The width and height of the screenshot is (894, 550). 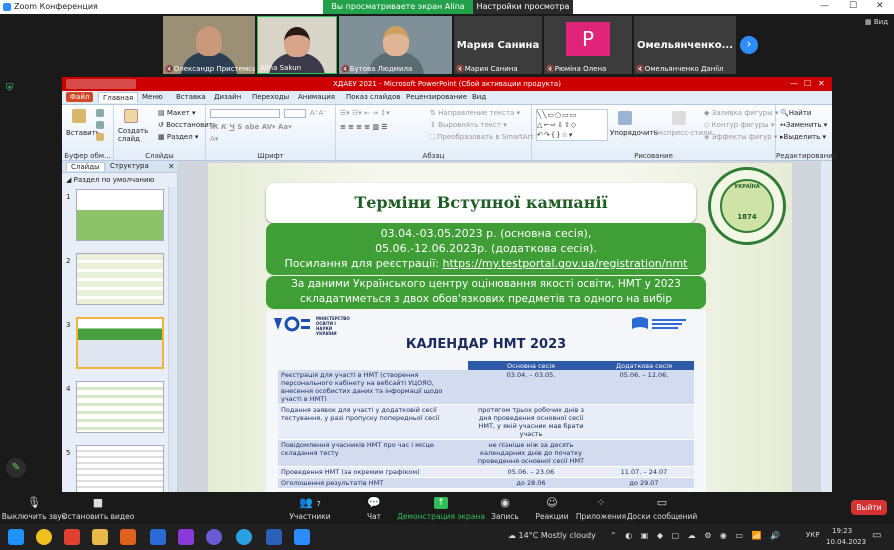 What do you see at coordinates (740, 137) in the screenshot?
I see `shape-effects-button: ◈ Эффекты фигур ▾` at bounding box center [740, 137].